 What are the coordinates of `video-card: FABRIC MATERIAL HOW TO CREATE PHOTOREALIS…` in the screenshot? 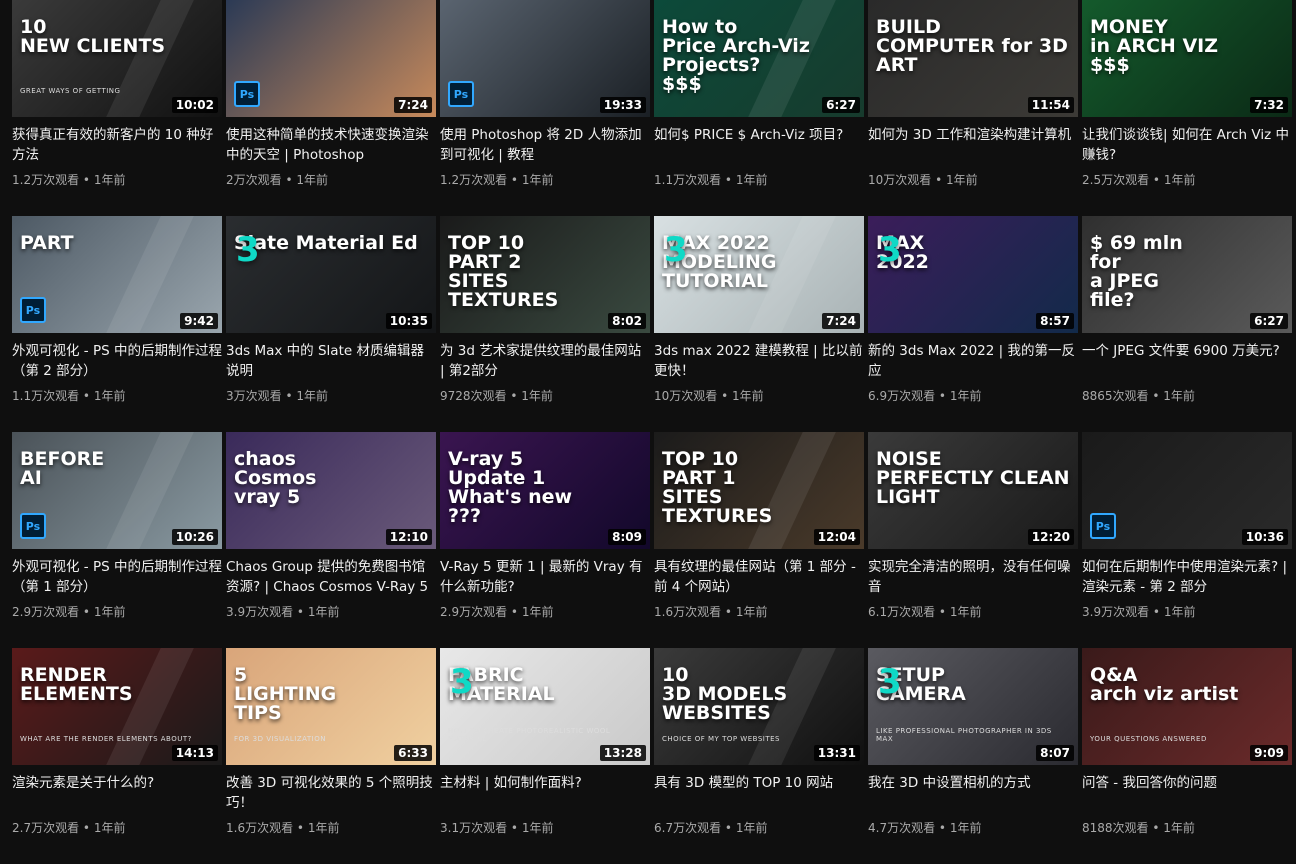 It's located at (545, 756).